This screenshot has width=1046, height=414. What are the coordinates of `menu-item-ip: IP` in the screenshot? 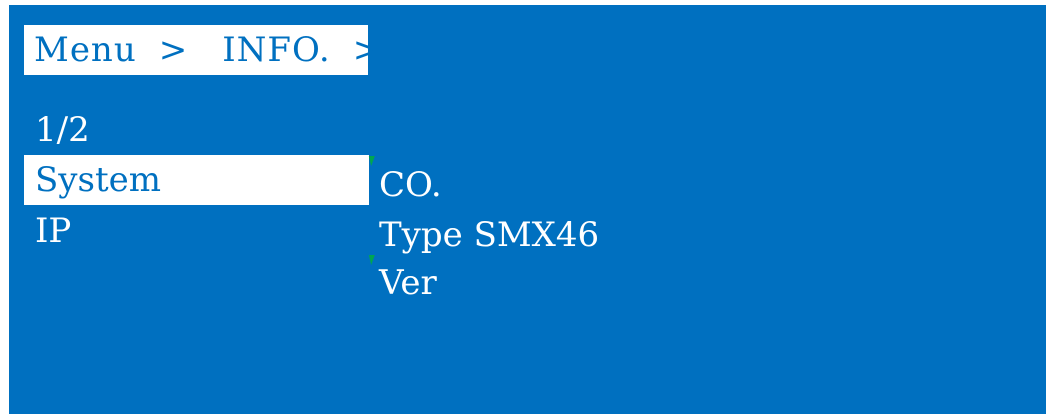 It's located at (196, 231).